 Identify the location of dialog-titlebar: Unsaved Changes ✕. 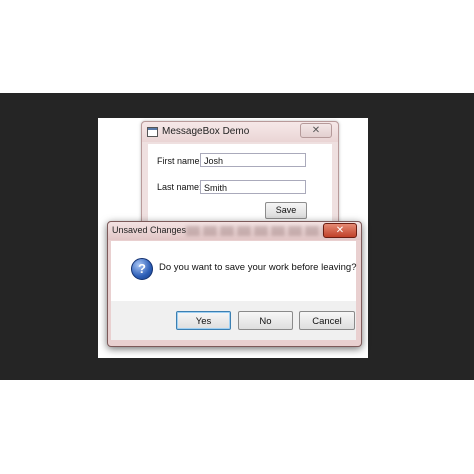
(234, 231).